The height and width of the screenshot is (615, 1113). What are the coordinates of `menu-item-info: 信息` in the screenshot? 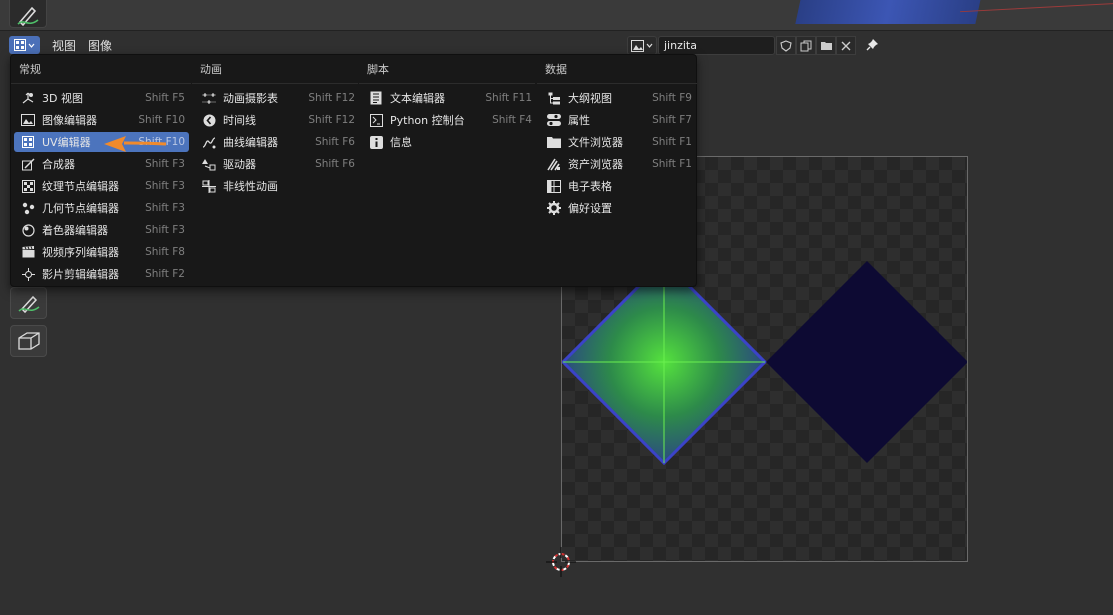 It's located at (449, 142).